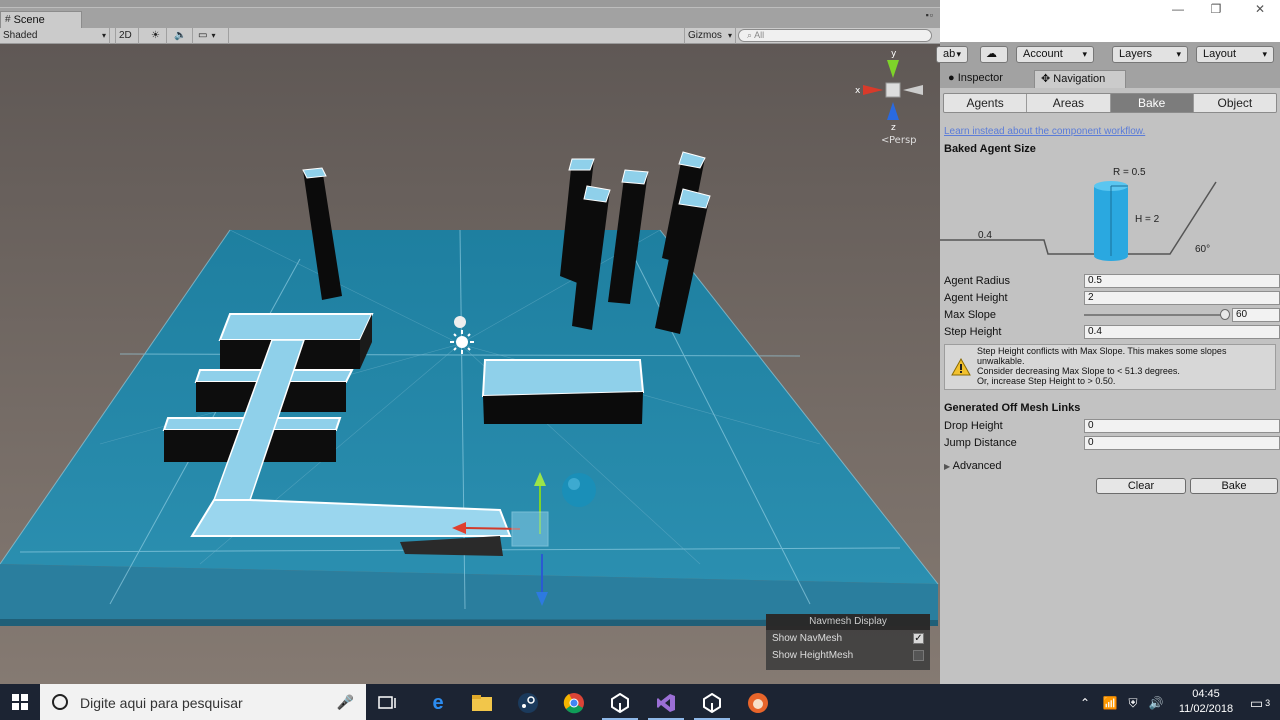 Image resolution: width=1280 pixels, height=720 pixels. What do you see at coordinates (1078, 214) in the screenshot?
I see `agent-size-diagram: R = 0.5 H = 2 0.4 60°` at bounding box center [1078, 214].